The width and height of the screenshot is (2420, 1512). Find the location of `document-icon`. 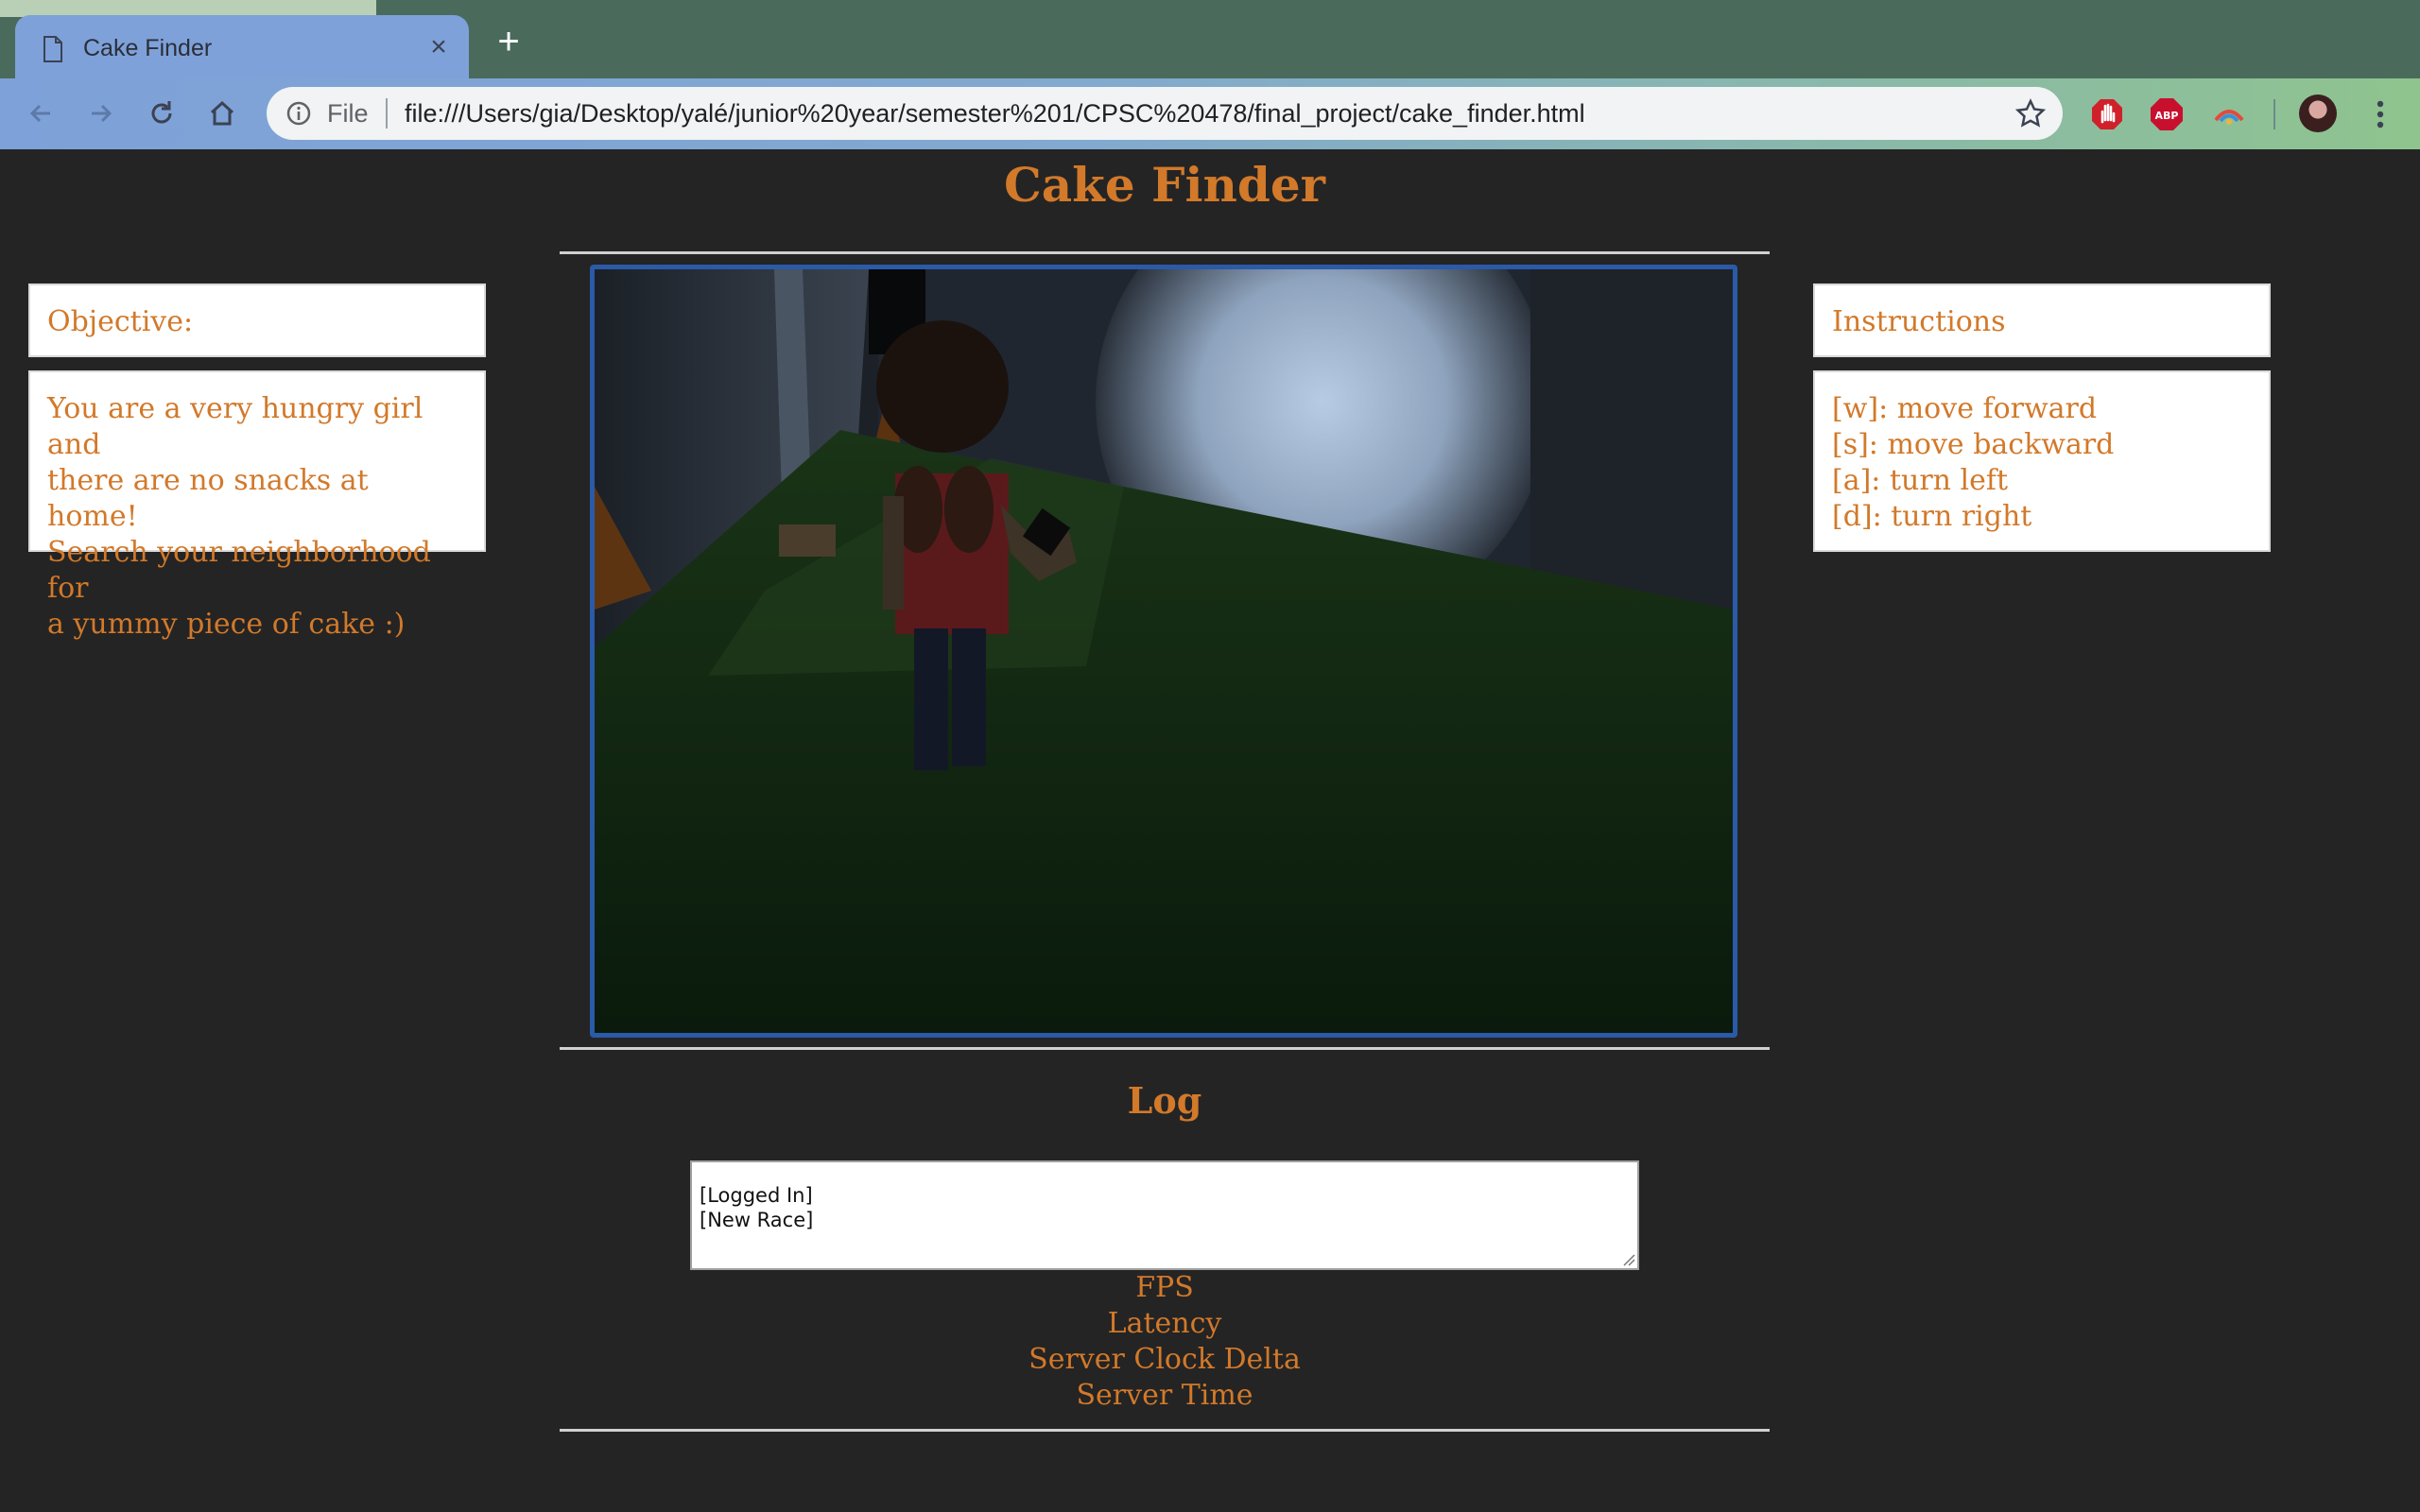

document-icon is located at coordinates (52, 49).